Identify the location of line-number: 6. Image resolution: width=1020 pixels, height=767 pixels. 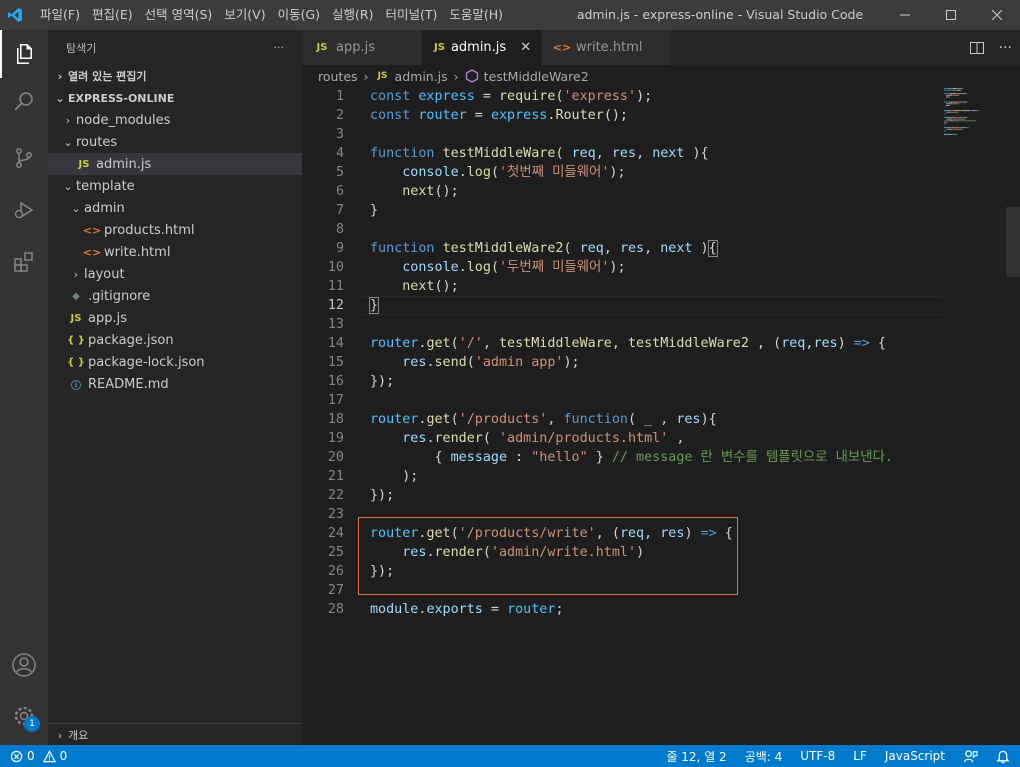
(339, 191).